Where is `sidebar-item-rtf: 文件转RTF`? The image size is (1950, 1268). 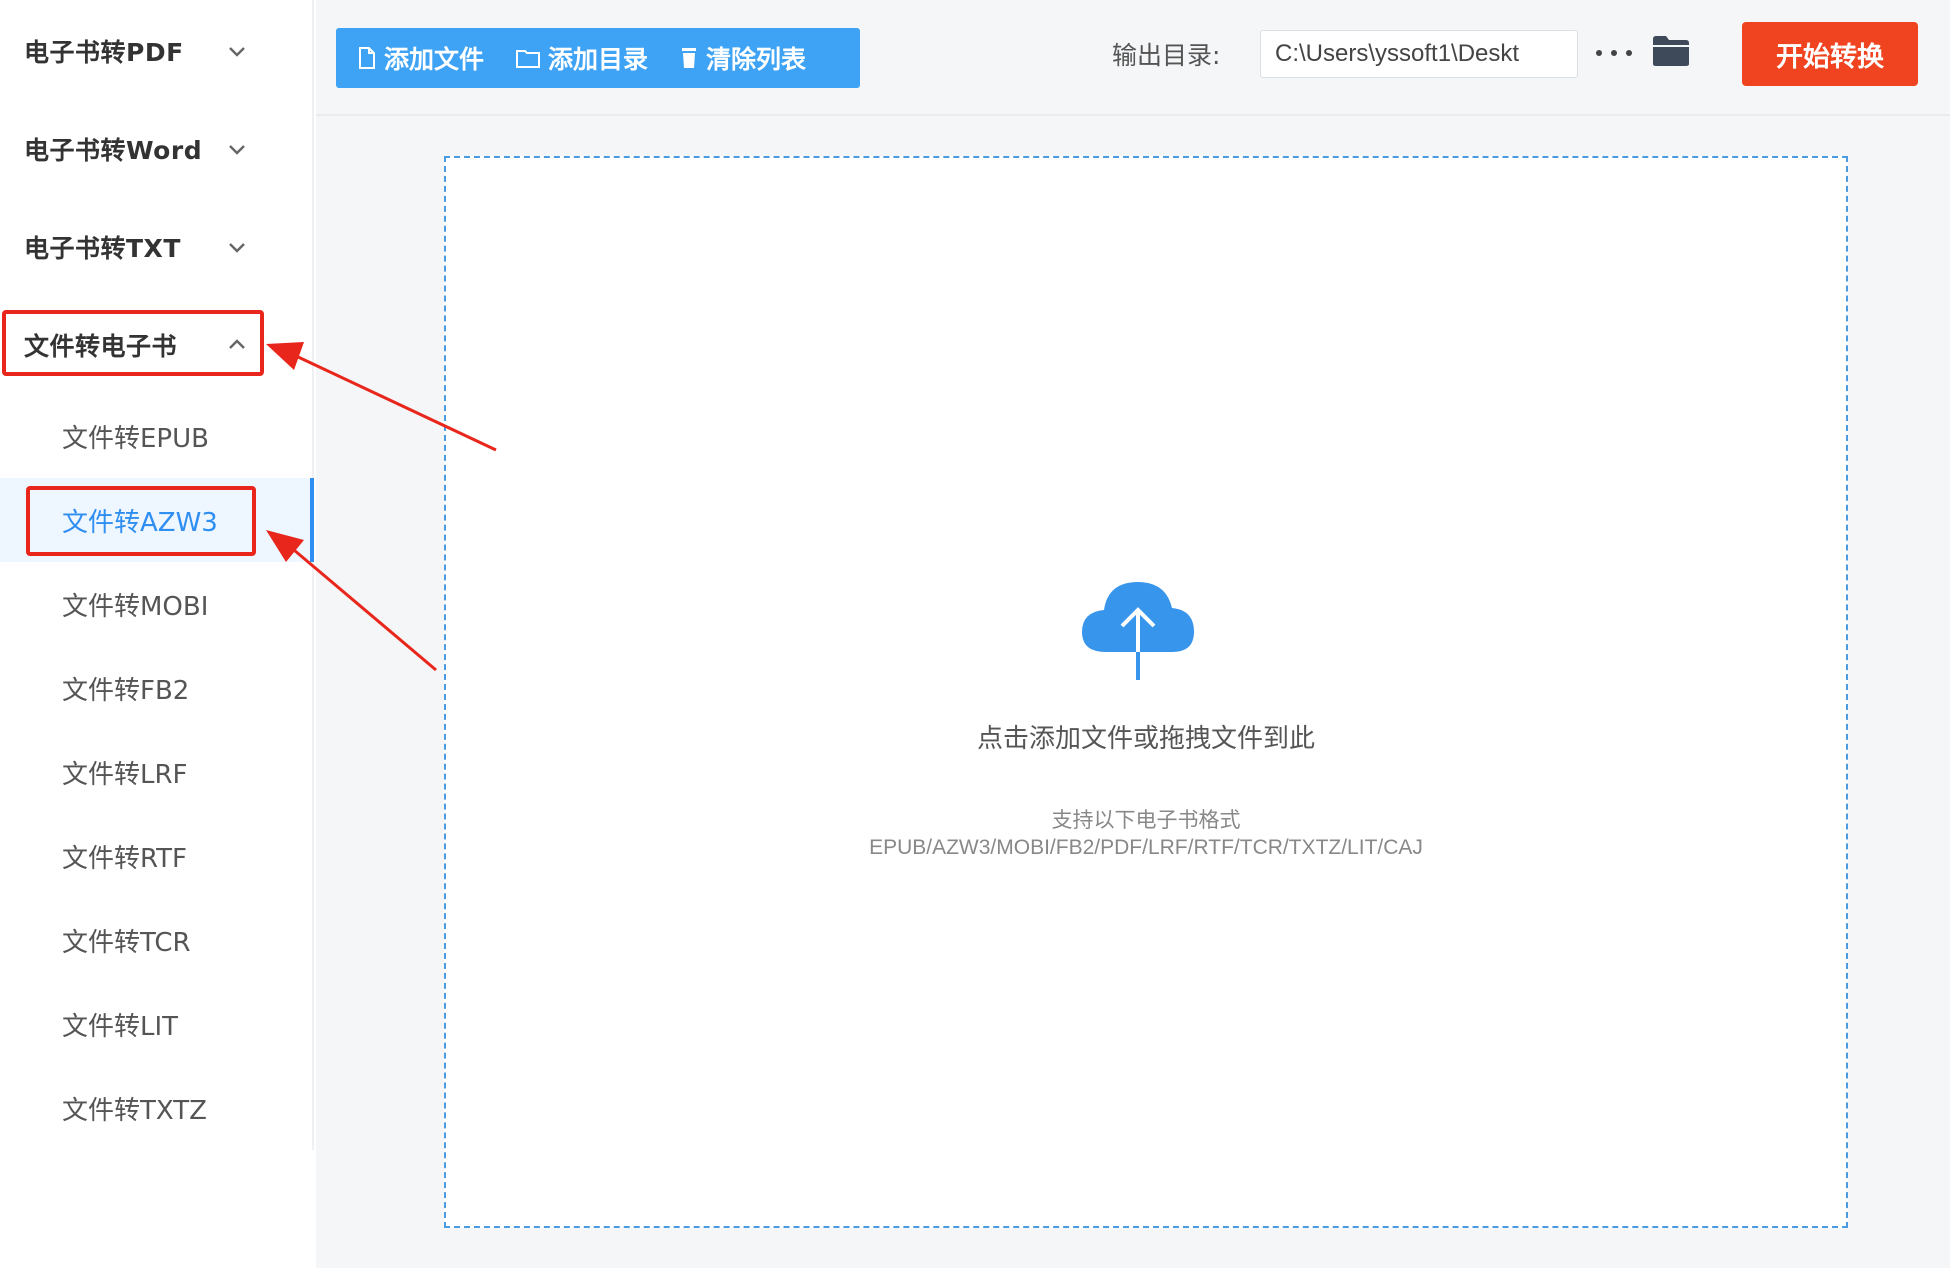 sidebar-item-rtf: 文件转RTF is located at coordinates (156, 856).